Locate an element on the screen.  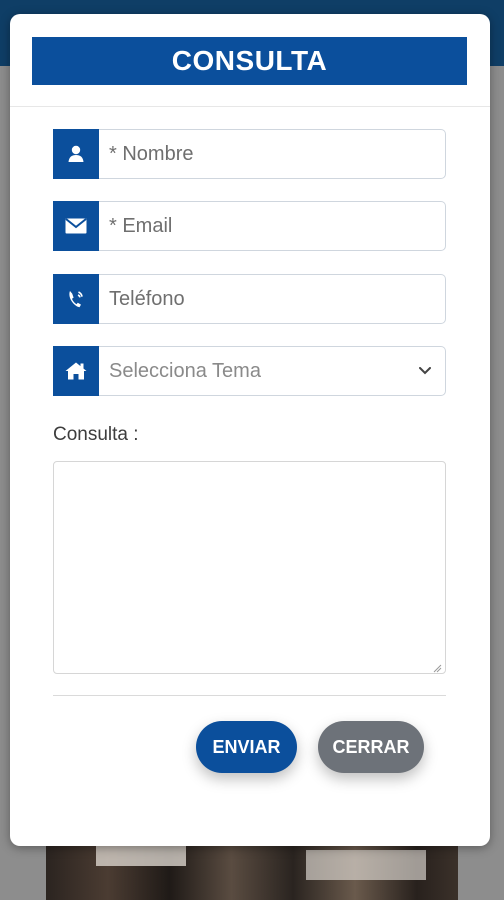
topic-select: Selecciona Tema is located at coordinates (272, 371).